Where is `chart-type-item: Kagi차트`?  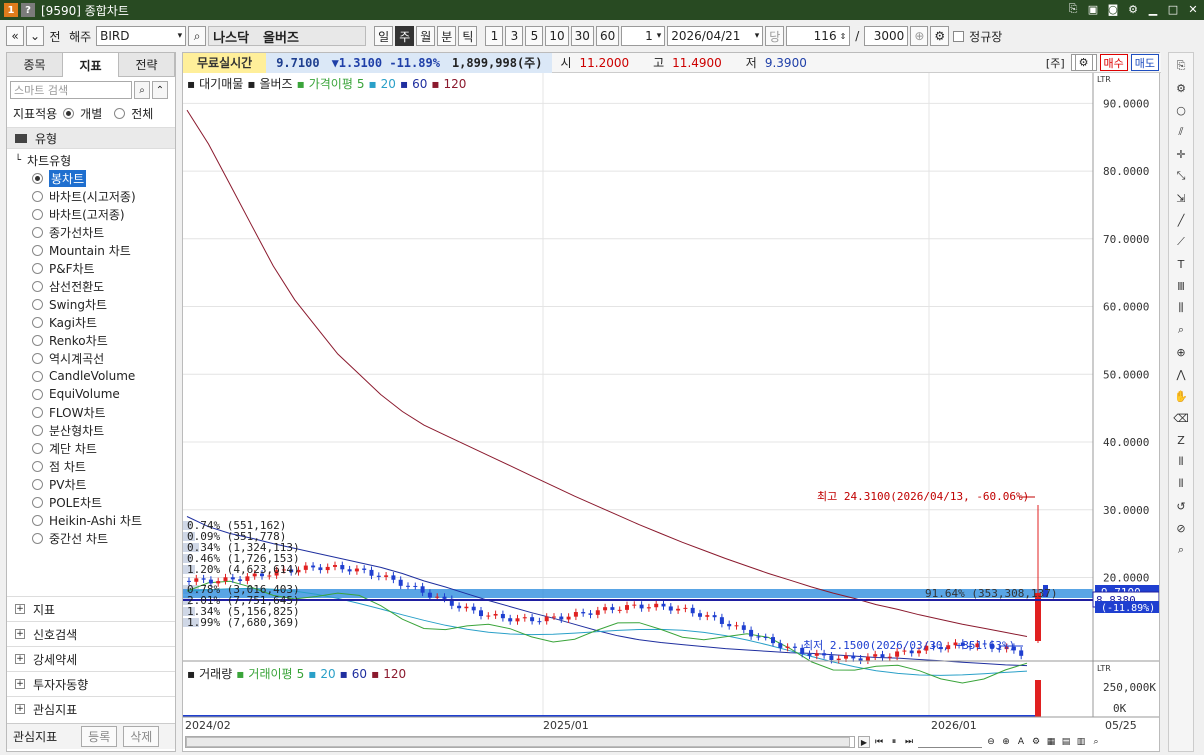
chart-type-item: Kagi차트 is located at coordinates (91, 322).